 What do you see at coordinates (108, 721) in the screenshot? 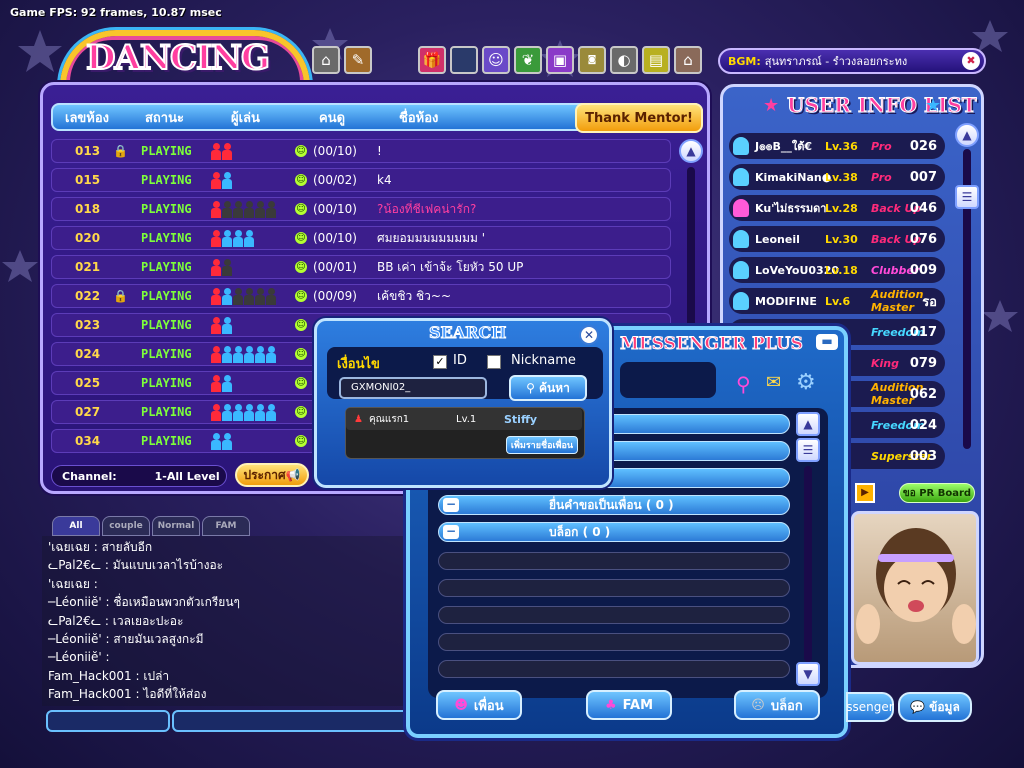
I see `chat-channel-box` at bounding box center [108, 721].